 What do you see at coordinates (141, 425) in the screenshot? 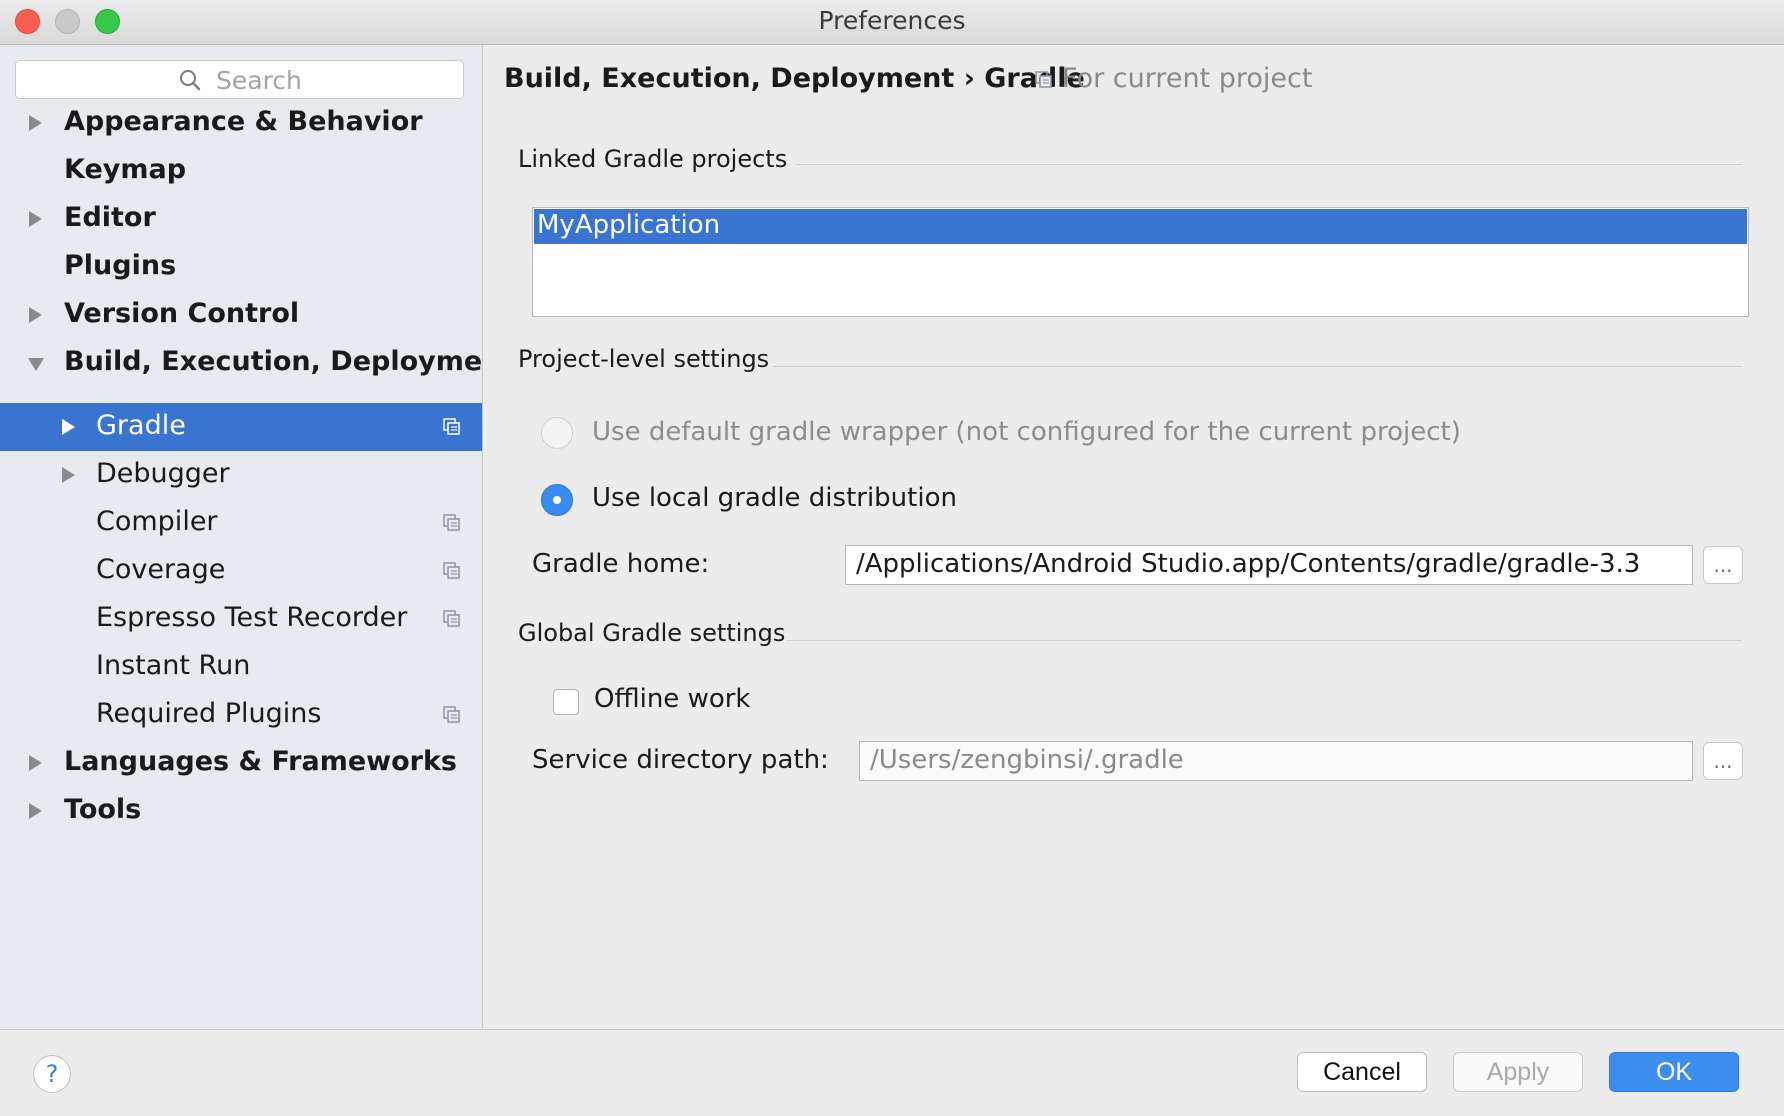
I see `sidebar-item-label: Gradle` at bounding box center [141, 425].